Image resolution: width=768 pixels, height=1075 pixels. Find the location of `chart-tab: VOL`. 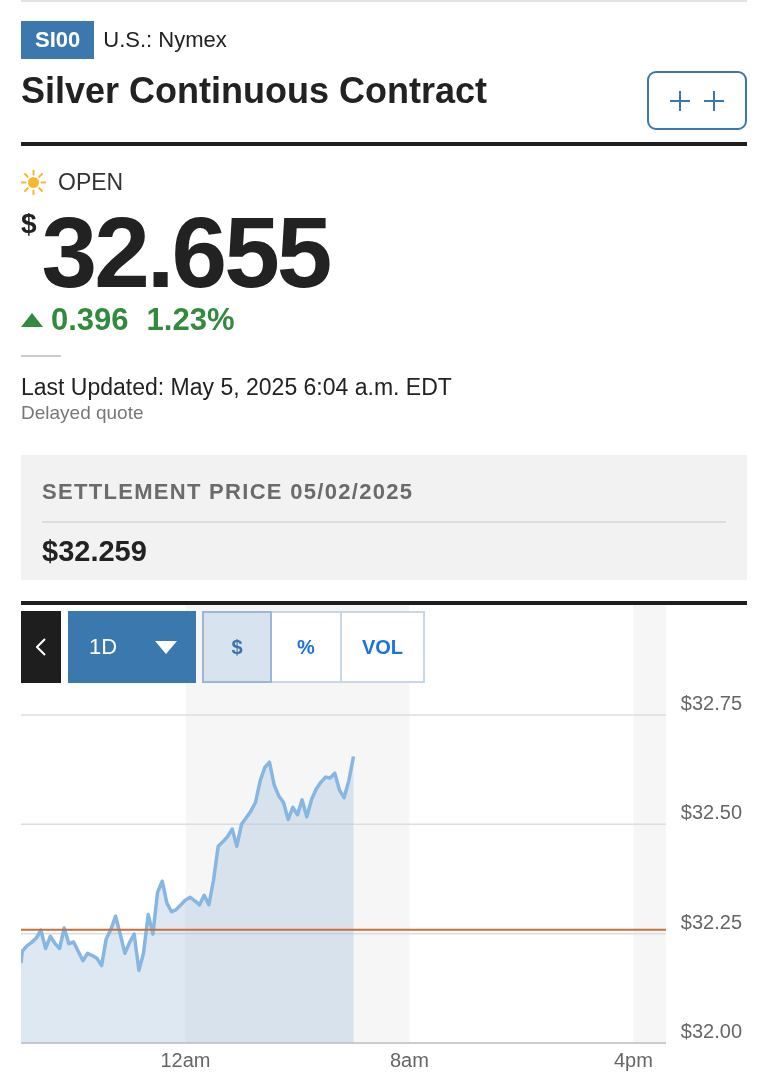

chart-tab: VOL is located at coordinates (382, 647).